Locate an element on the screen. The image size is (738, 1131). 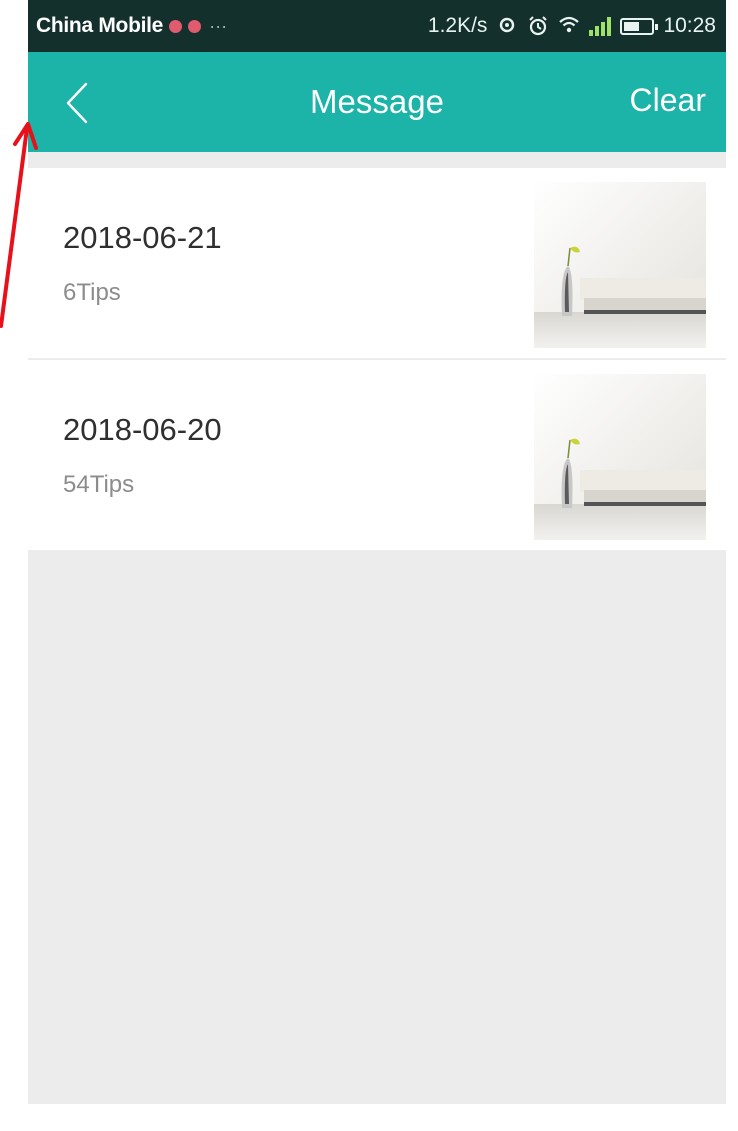
back-button is located at coordinates (77, 103).